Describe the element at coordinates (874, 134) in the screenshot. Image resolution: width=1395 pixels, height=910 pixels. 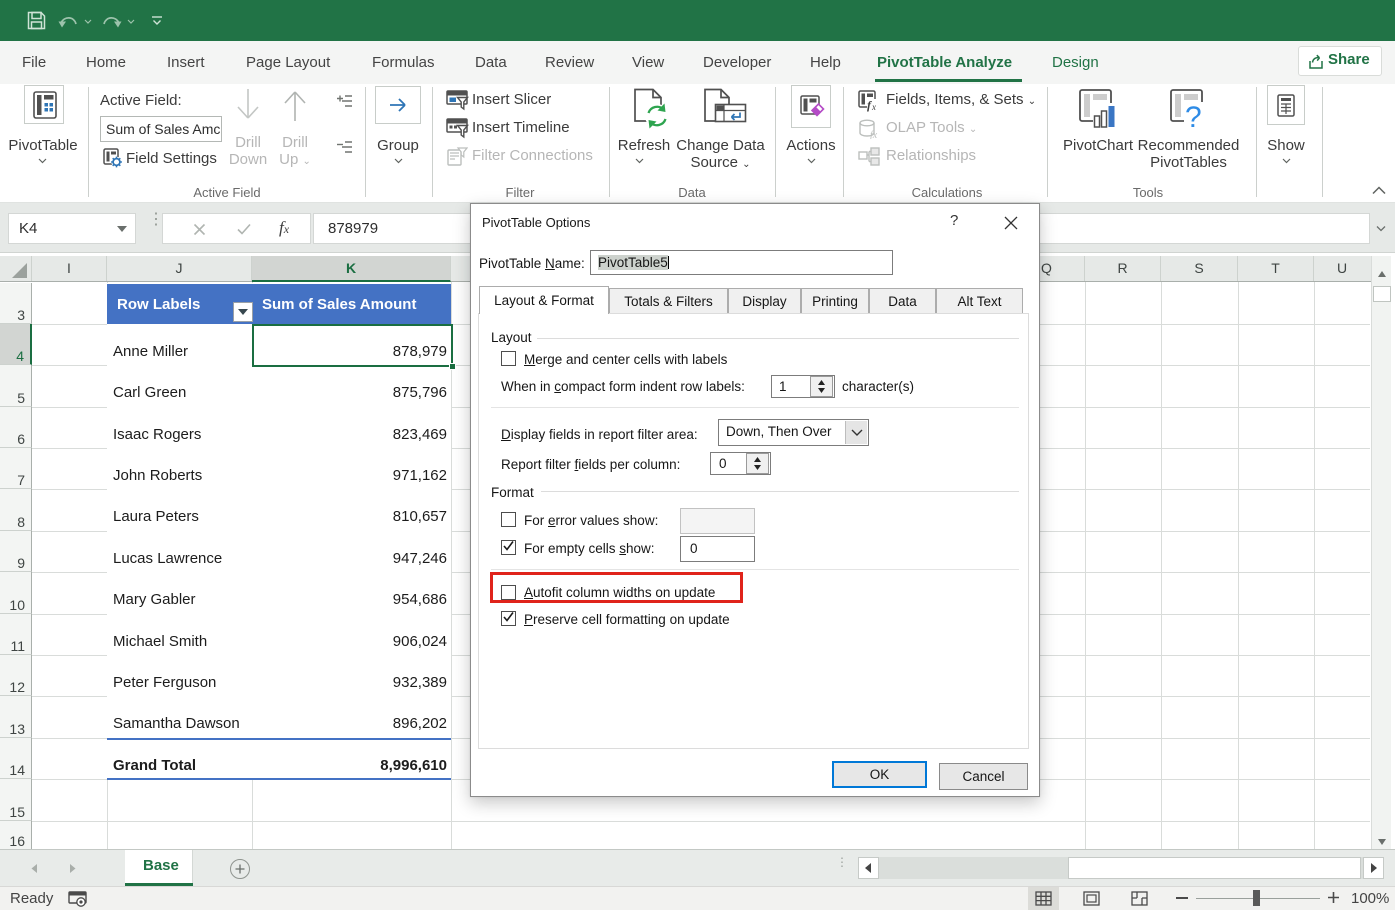
I see `svg-text: fx` at that location.